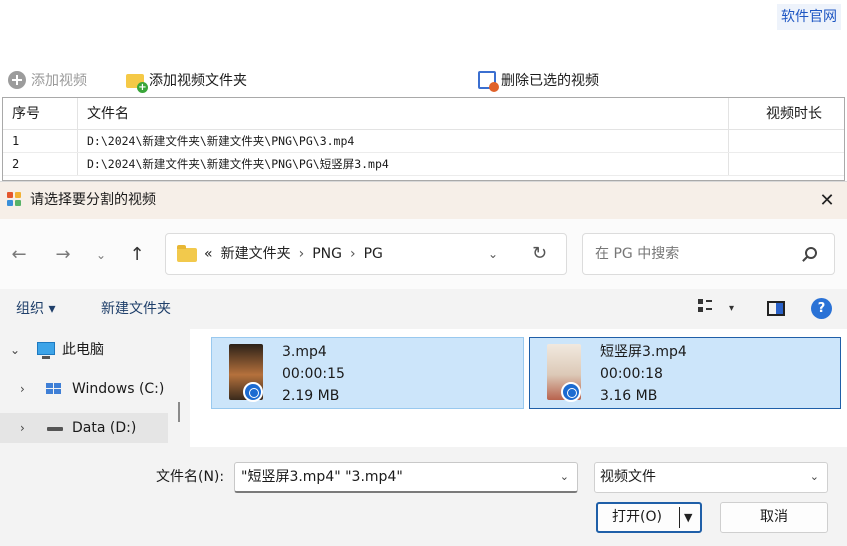  What do you see at coordinates (821, 308) in the screenshot?
I see `help-icon: ?` at bounding box center [821, 308].